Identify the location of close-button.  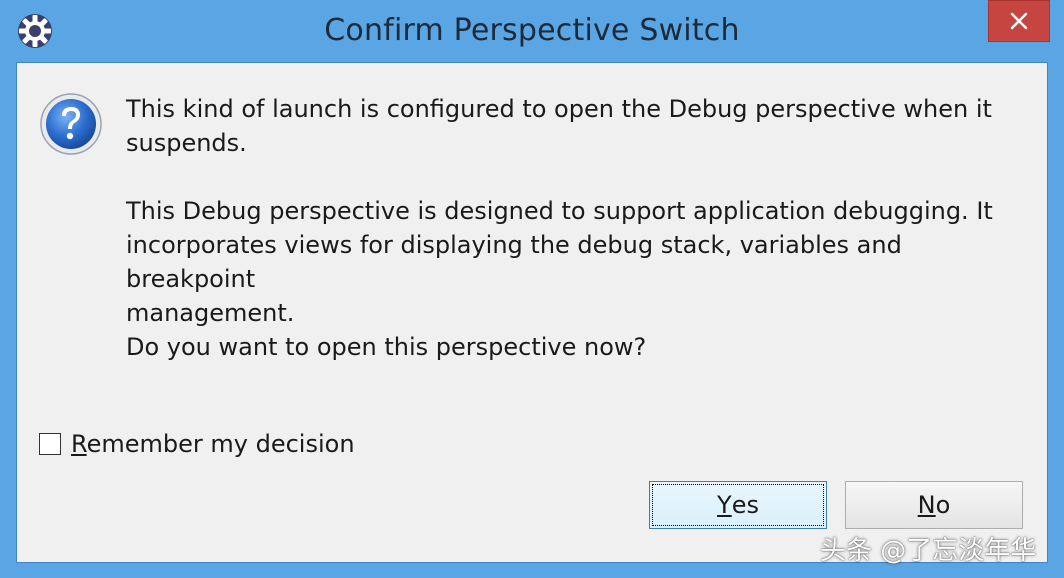
(1019, 21).